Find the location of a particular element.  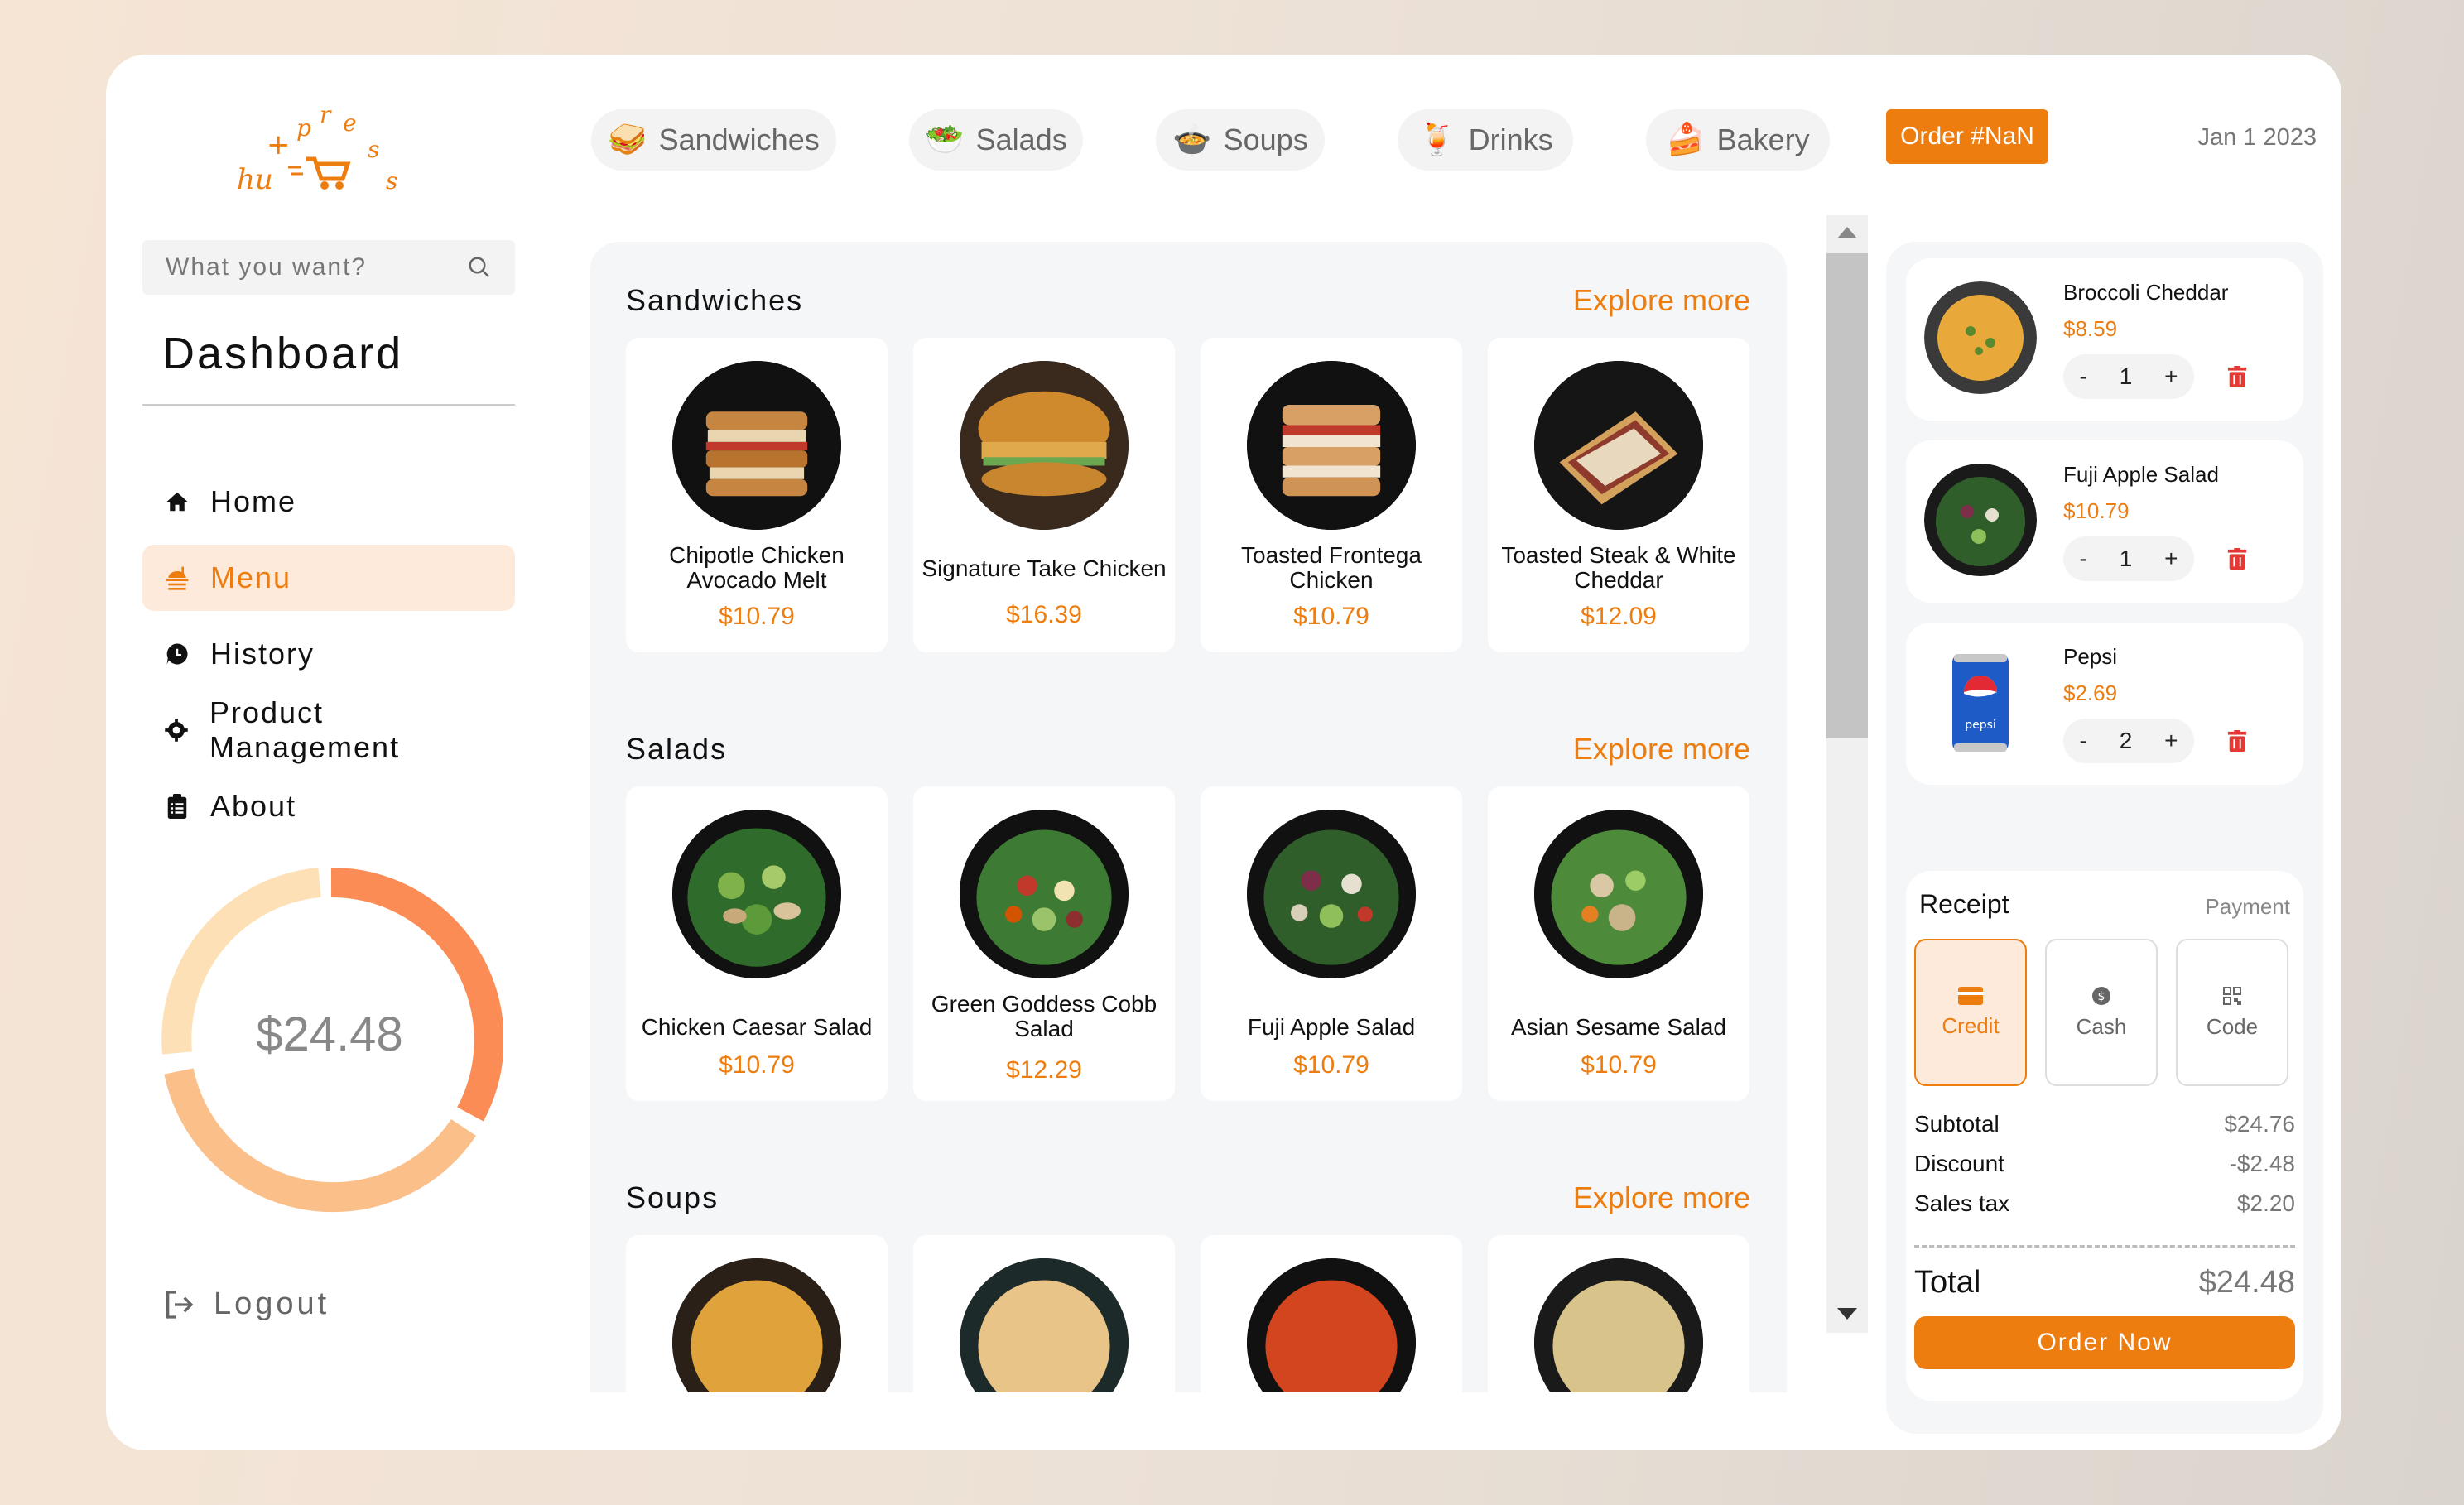

soup-icon: 🍲 is located at coordinates (1192, 140).